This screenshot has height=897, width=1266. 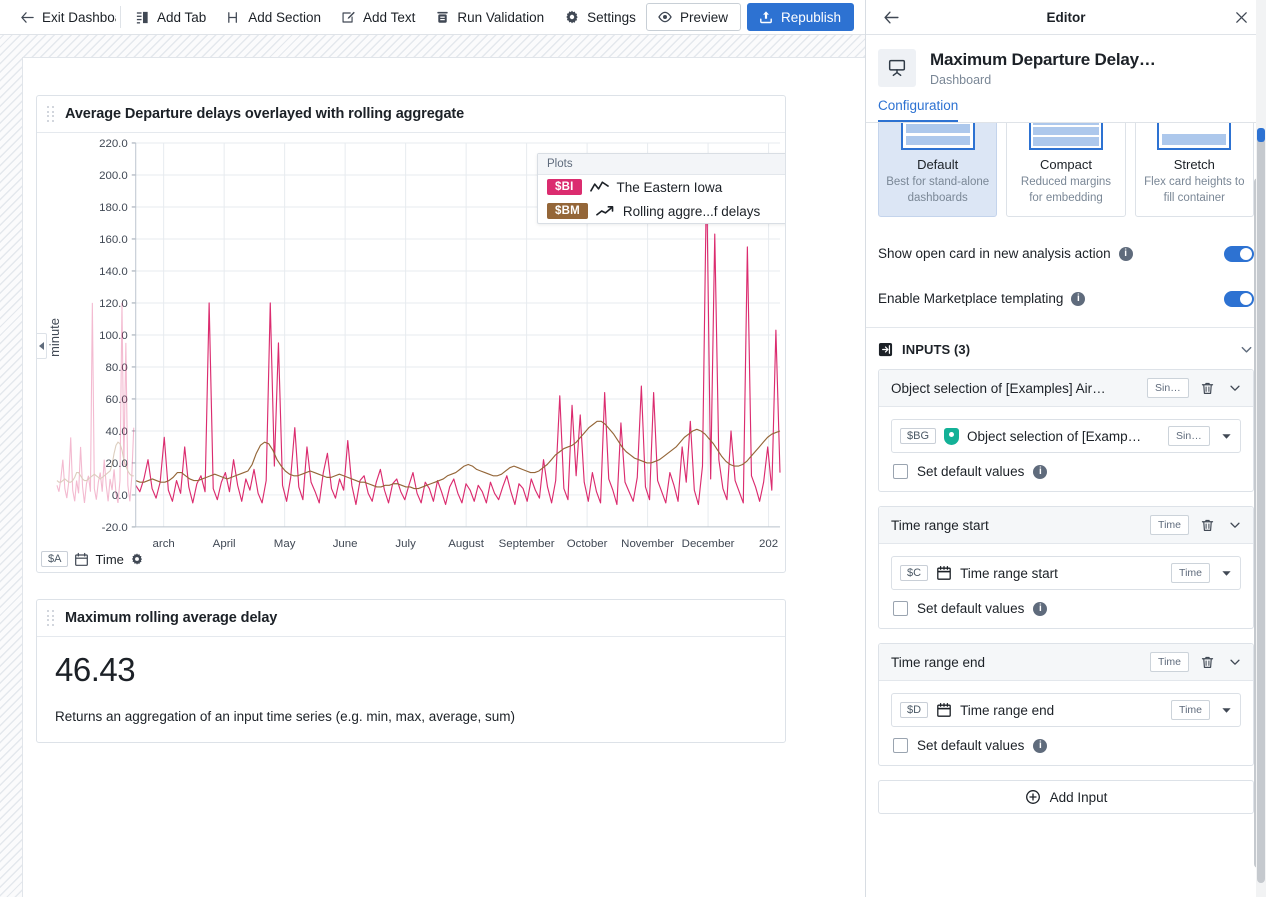 I want to click on add-input-button: Add Input, so click(x=1066, y=797).